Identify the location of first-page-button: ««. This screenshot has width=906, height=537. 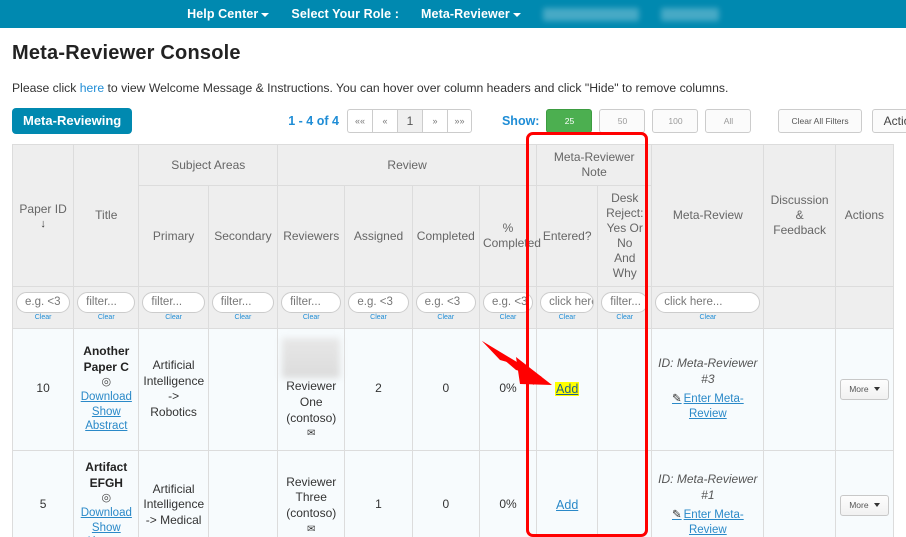
(359, 121).